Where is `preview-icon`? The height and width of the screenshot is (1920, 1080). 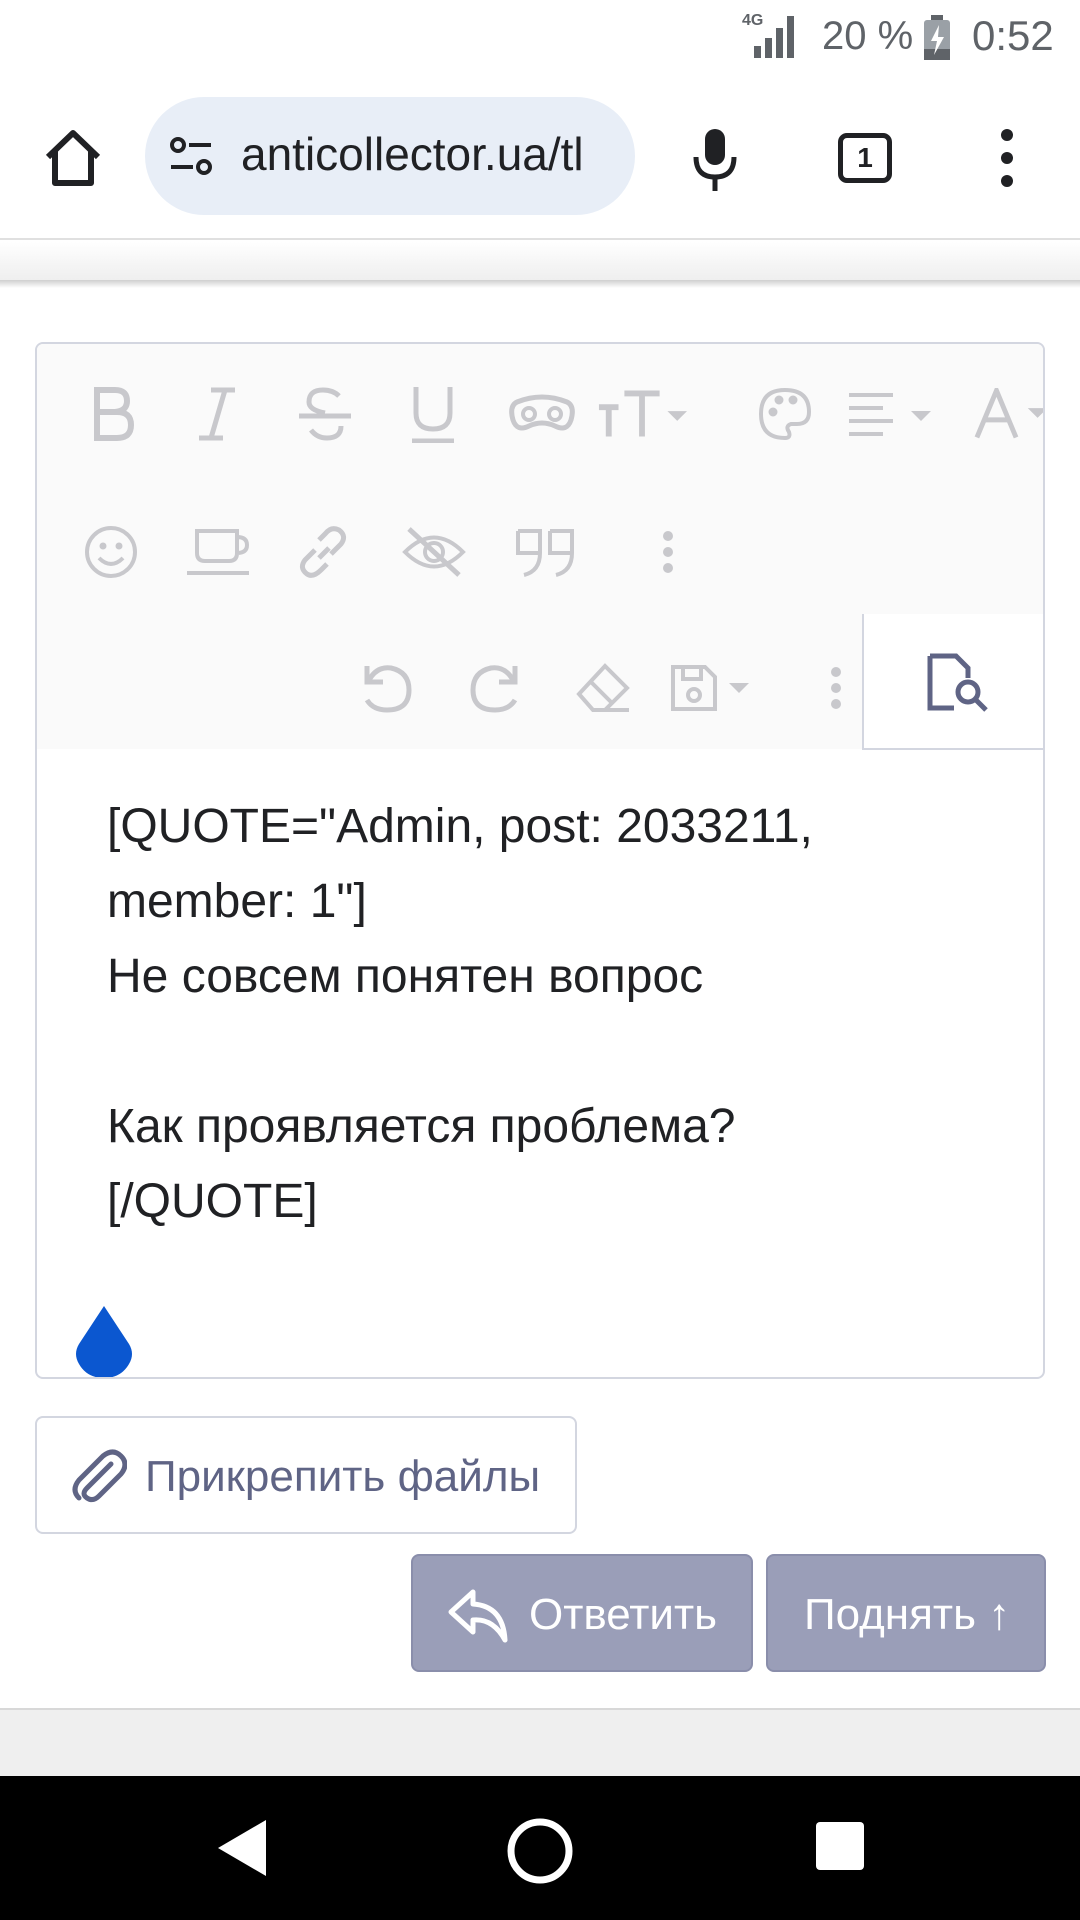 preview-icon is located at coordinates (957, 682).